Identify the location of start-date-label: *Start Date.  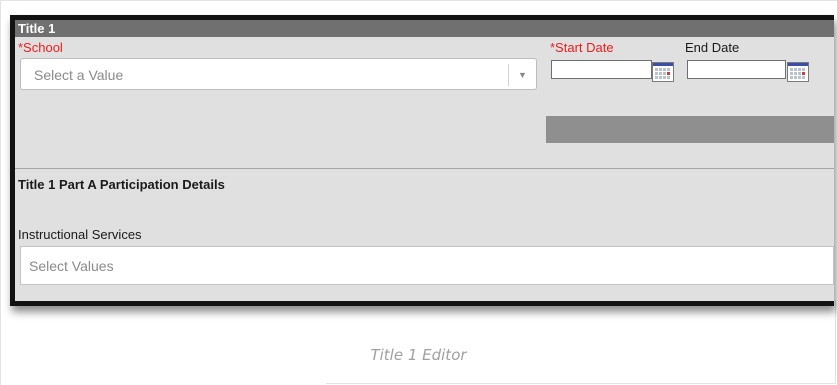
(582, 47).